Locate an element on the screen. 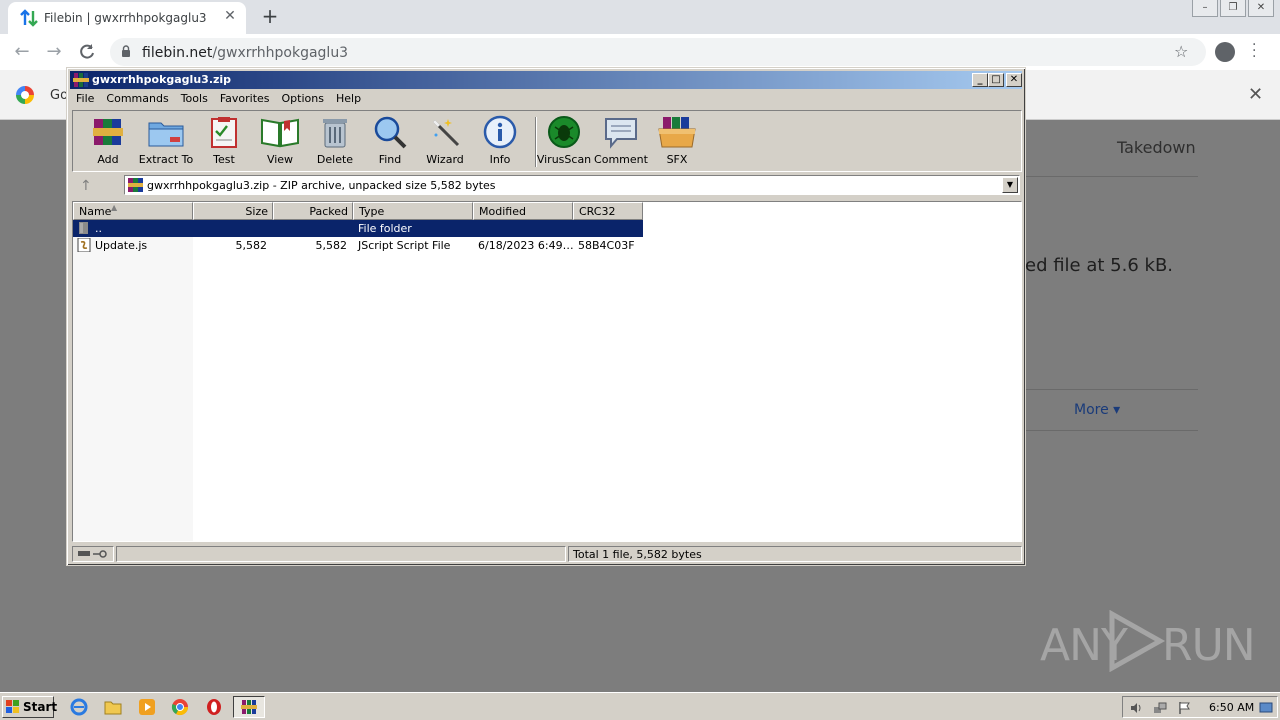 This screenshot has height=720, width=1280. row-type: File folder is located at coordinates (385, 228).